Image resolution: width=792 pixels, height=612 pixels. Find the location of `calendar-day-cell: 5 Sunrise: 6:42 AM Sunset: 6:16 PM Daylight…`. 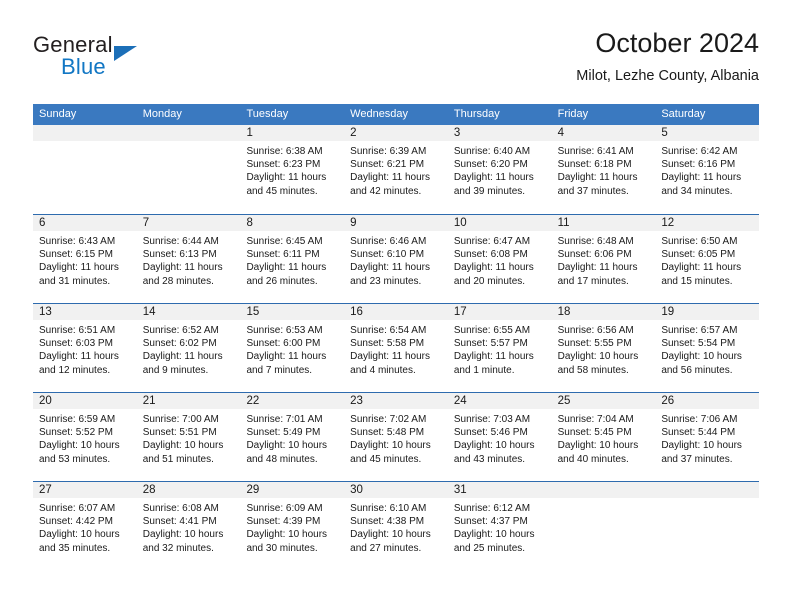

calendar-day-cell: 5 Sunrise: 6:42 AM Sunset: 6:16 PM Daylight… is located at coordinates (707, 169).